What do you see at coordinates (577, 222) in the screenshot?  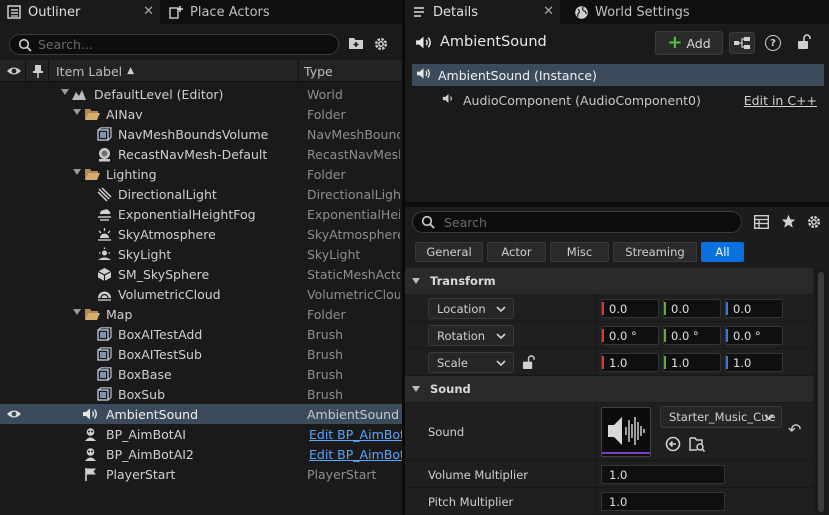 I see `details-search-input: Search` at bounding box center [577, 222].